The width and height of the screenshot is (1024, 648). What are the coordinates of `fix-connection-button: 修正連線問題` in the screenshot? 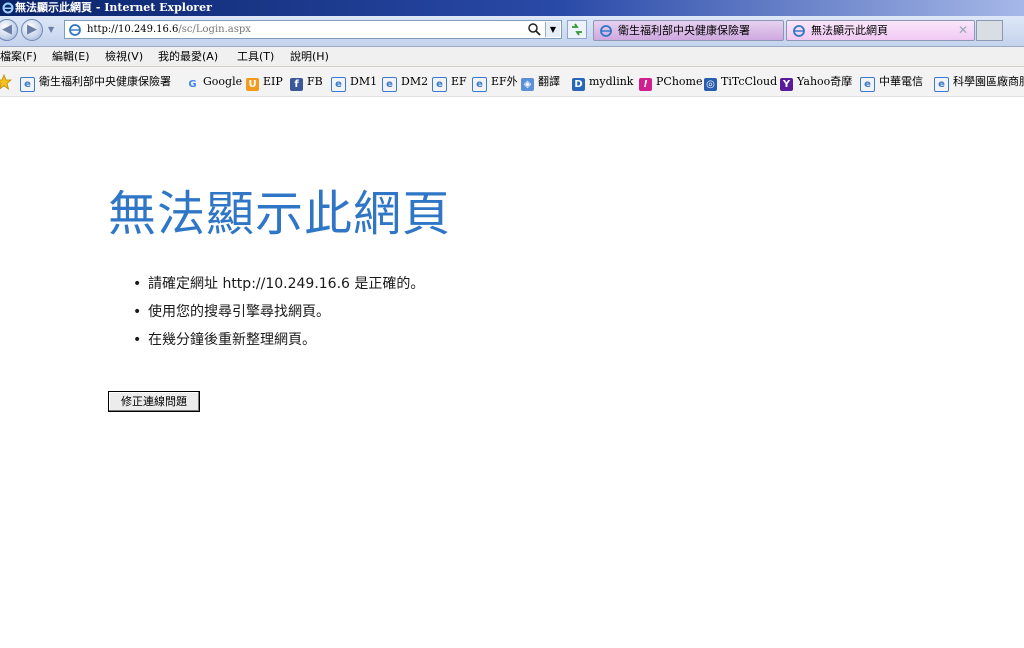 It's located at (154, 401).